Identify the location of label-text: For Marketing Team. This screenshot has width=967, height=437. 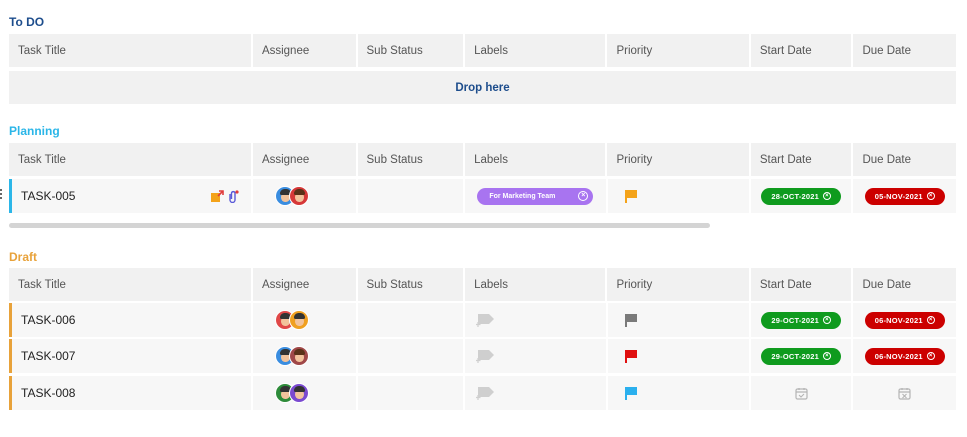
(522, 196).